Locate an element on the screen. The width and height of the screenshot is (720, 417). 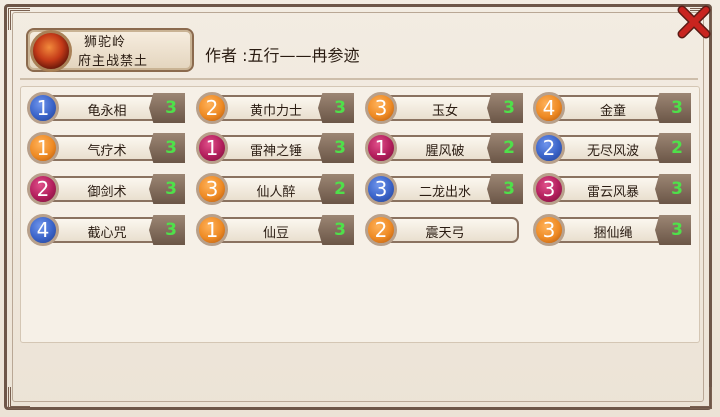
card-entry: 2 御剑术 3 is located at coordinates (106, 189).